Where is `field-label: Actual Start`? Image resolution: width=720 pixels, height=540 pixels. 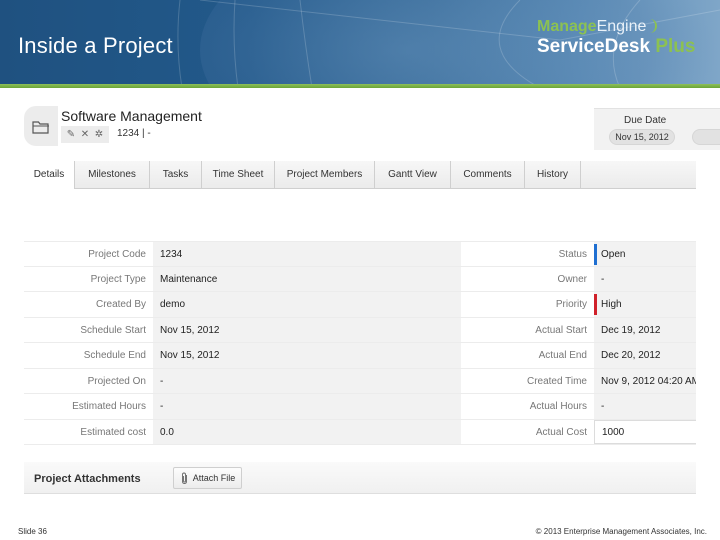
field-label: Actual Start is located at coordinates (527, 329).